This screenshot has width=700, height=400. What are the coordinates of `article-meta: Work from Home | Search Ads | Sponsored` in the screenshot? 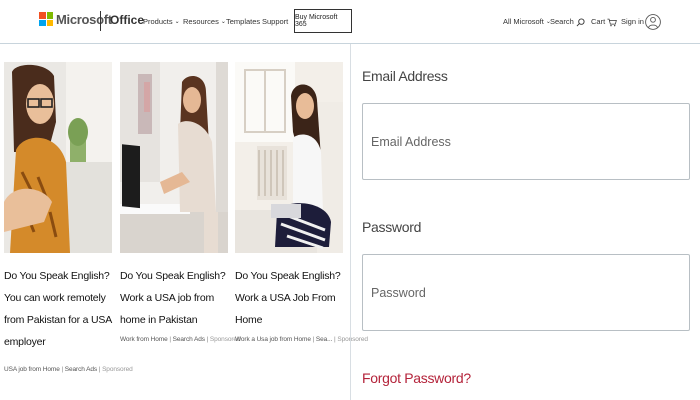 It's located at (180, 339).